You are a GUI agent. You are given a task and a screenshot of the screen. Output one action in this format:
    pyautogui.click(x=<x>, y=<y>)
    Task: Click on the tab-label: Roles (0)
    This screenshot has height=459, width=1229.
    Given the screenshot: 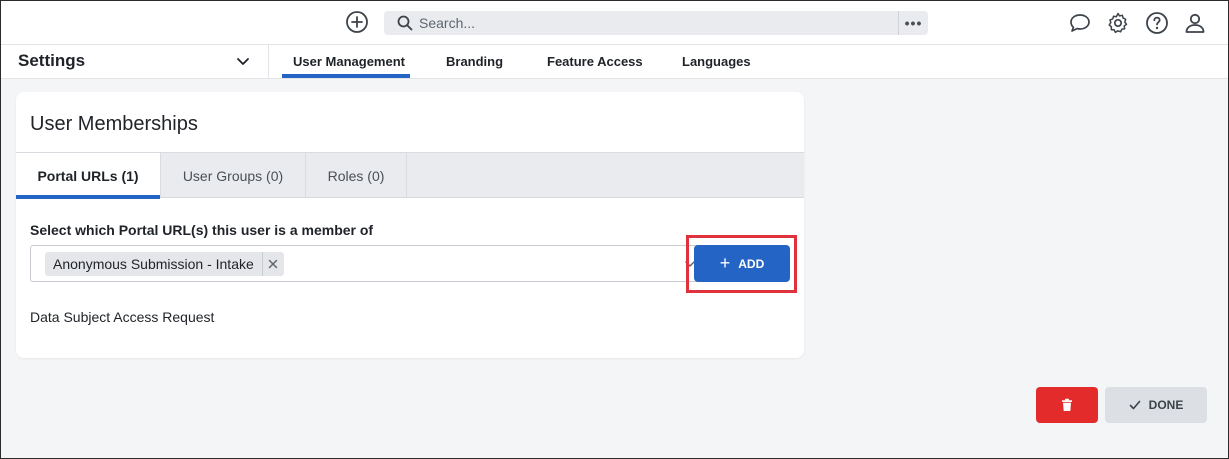 What is the action you would take?
    pyautogui.click(x=356, y=175)
    